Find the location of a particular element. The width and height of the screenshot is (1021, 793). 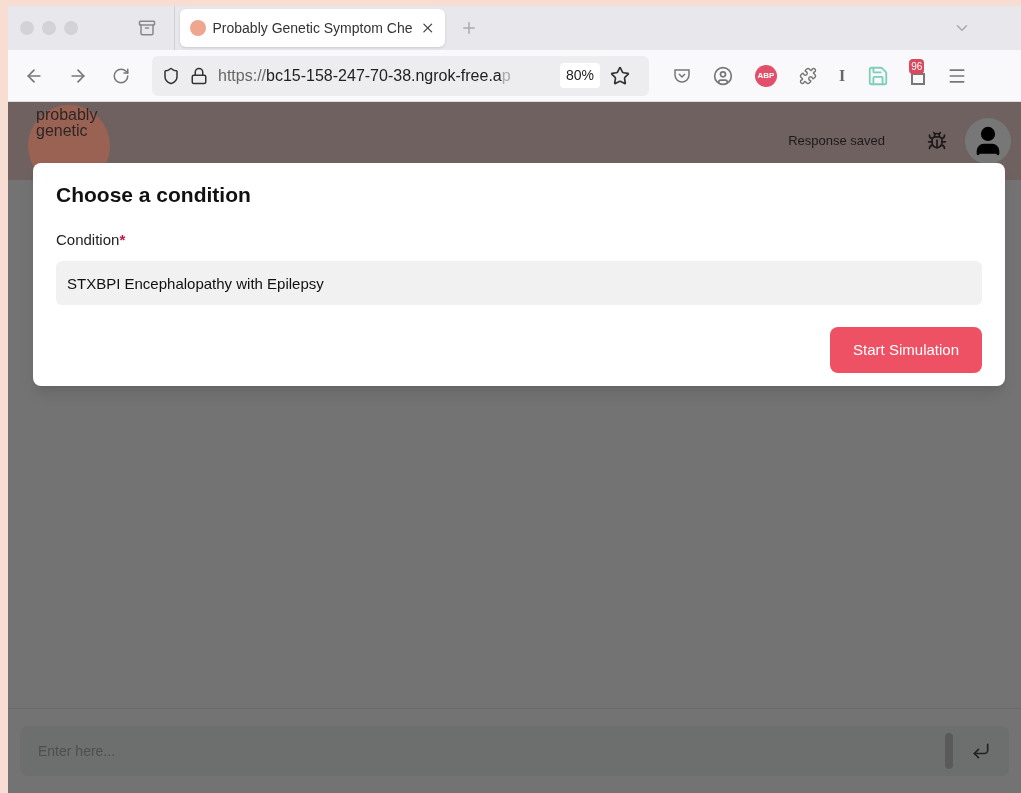

puzzle-icon is located at coordinates (808, 75).